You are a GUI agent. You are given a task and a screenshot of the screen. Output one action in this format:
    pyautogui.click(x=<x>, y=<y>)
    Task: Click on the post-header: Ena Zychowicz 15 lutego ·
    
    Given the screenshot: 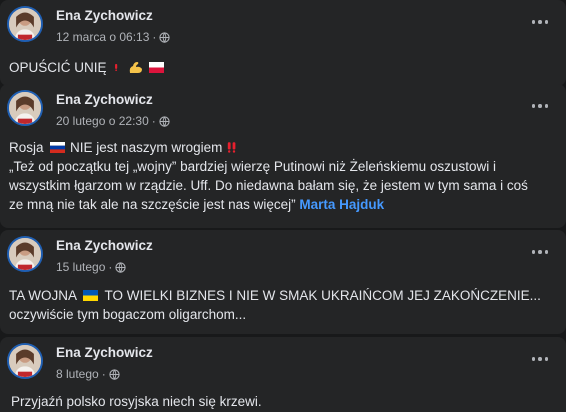 What is the action you would take?
    pyautogui.click(x=283, y=257)
    